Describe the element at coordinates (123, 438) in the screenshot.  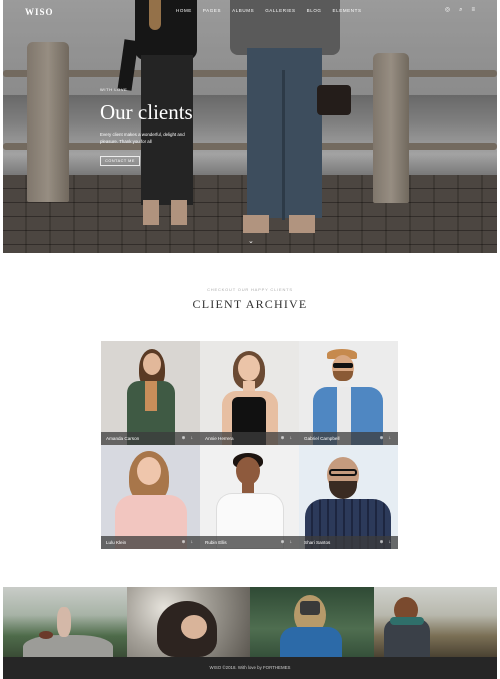
I see `client-name: Amanda Carson` at that location.